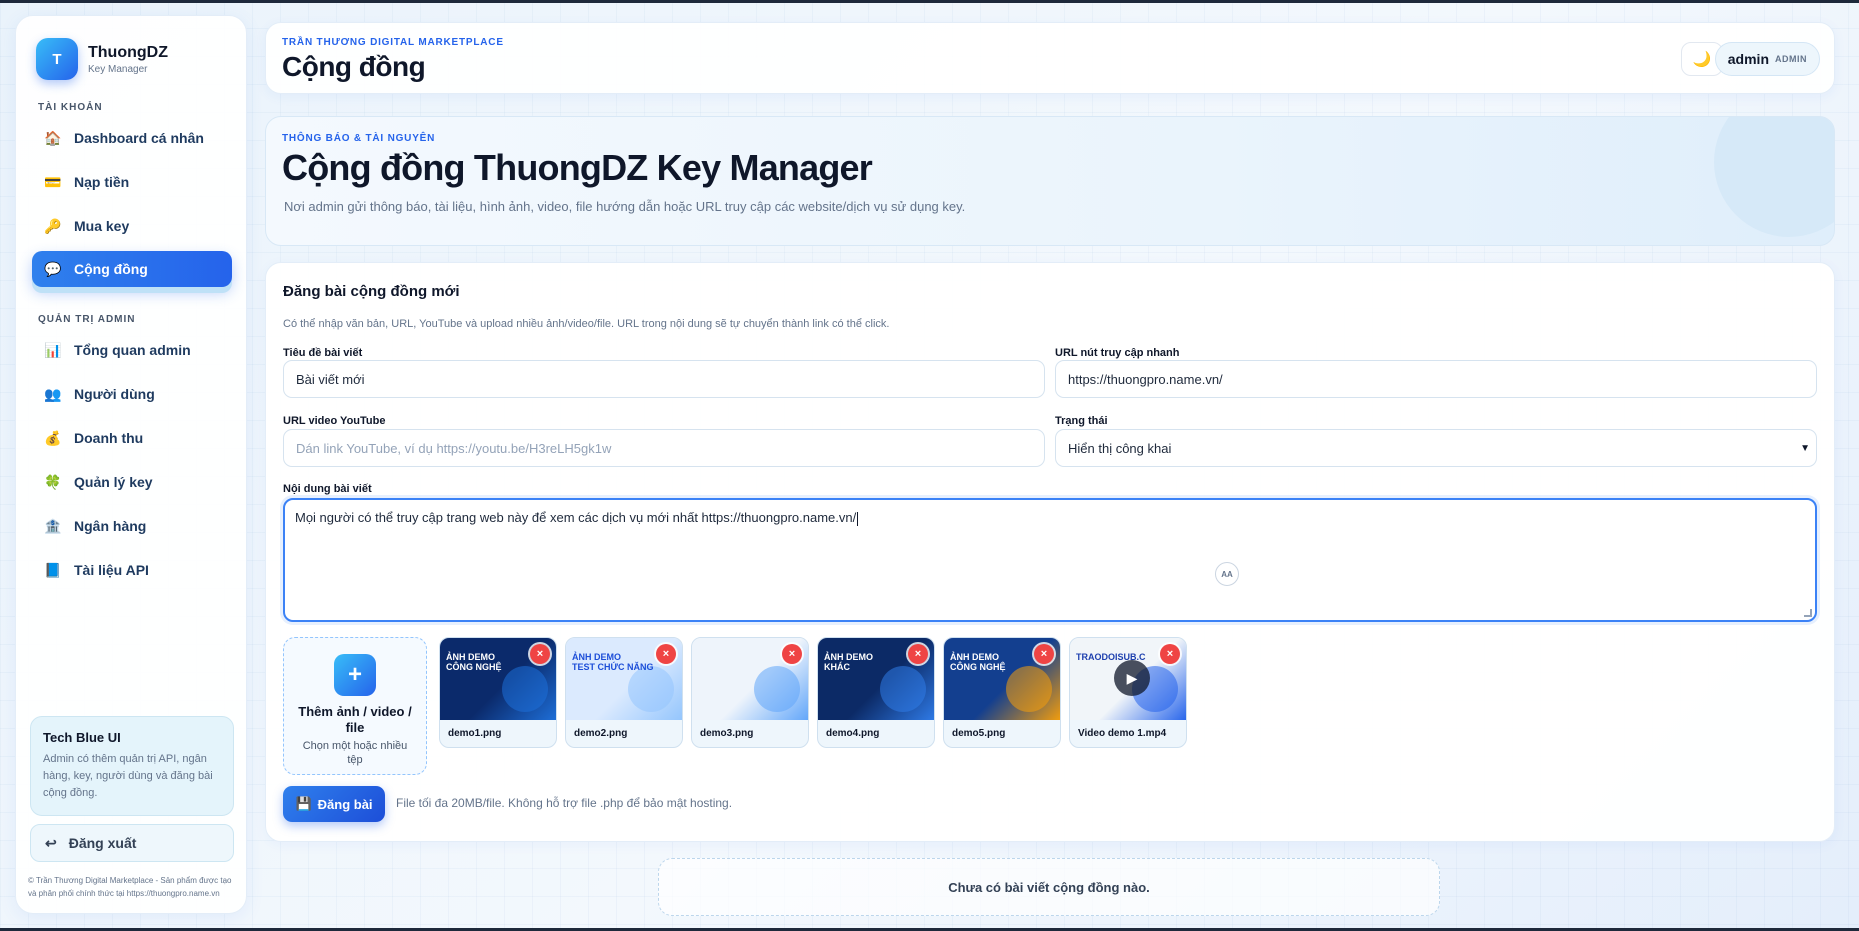  I want to click on youtube-url-label: URL video YouTube, so click(334, 421).